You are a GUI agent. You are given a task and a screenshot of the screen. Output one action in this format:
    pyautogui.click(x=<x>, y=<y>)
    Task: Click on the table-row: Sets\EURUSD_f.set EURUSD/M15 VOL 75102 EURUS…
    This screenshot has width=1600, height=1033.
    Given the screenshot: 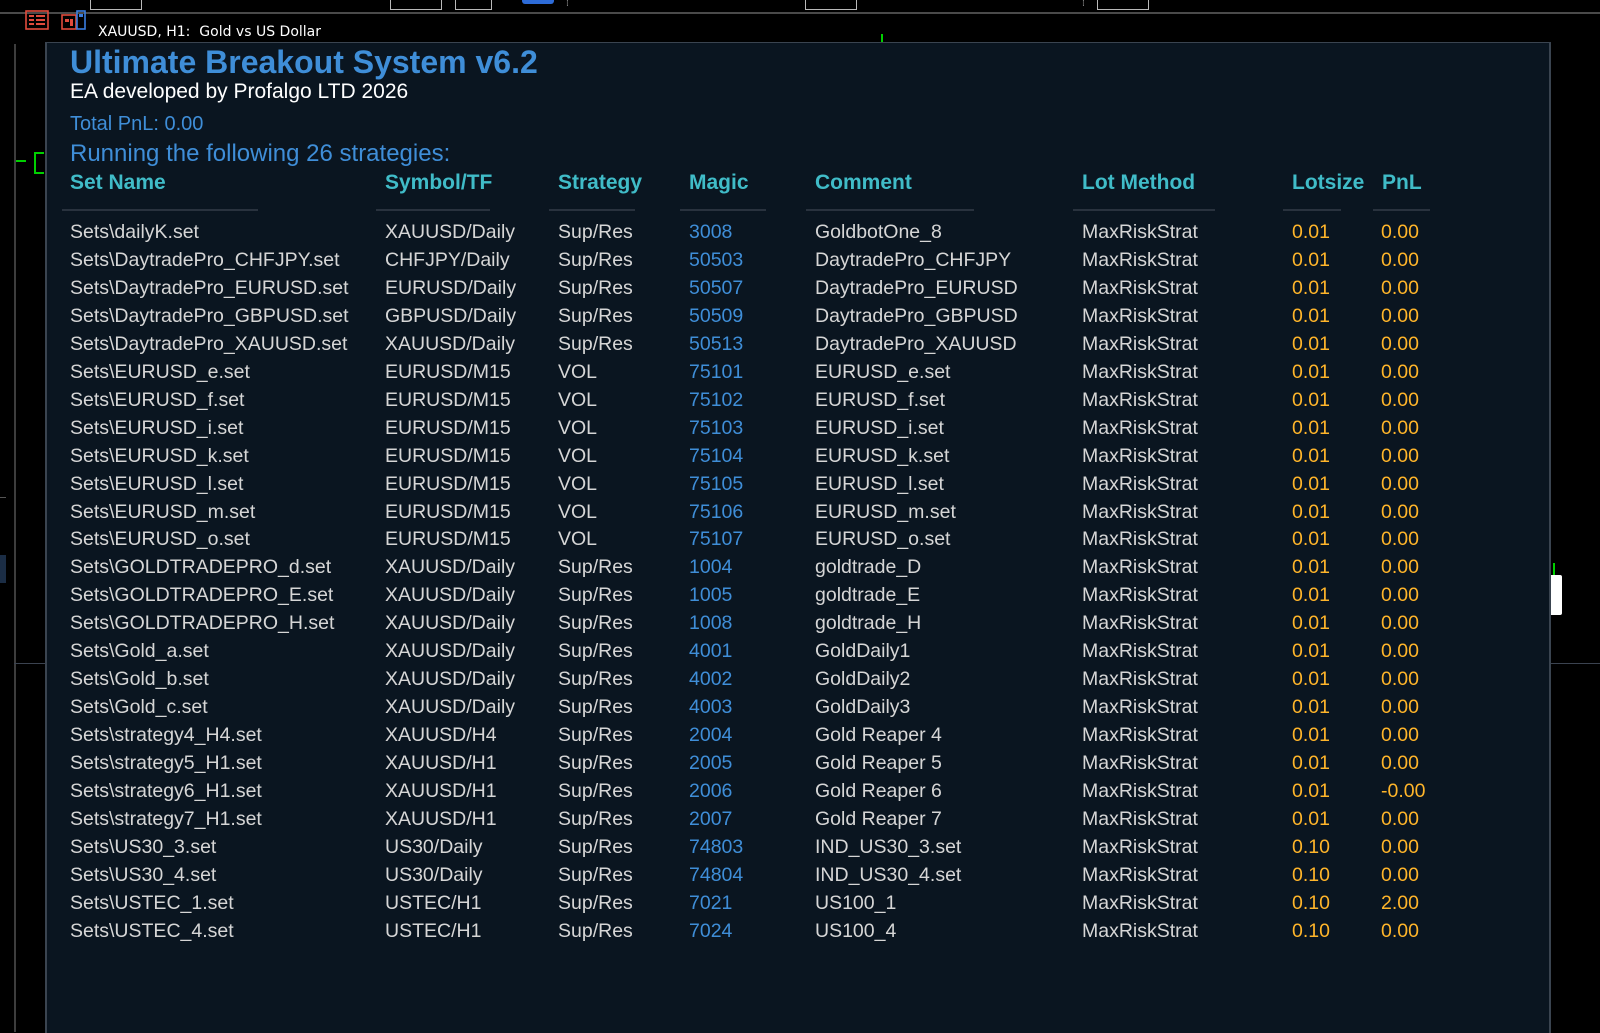 What is the action you would take?
    pyautogui.click(x=750, y=400)
    